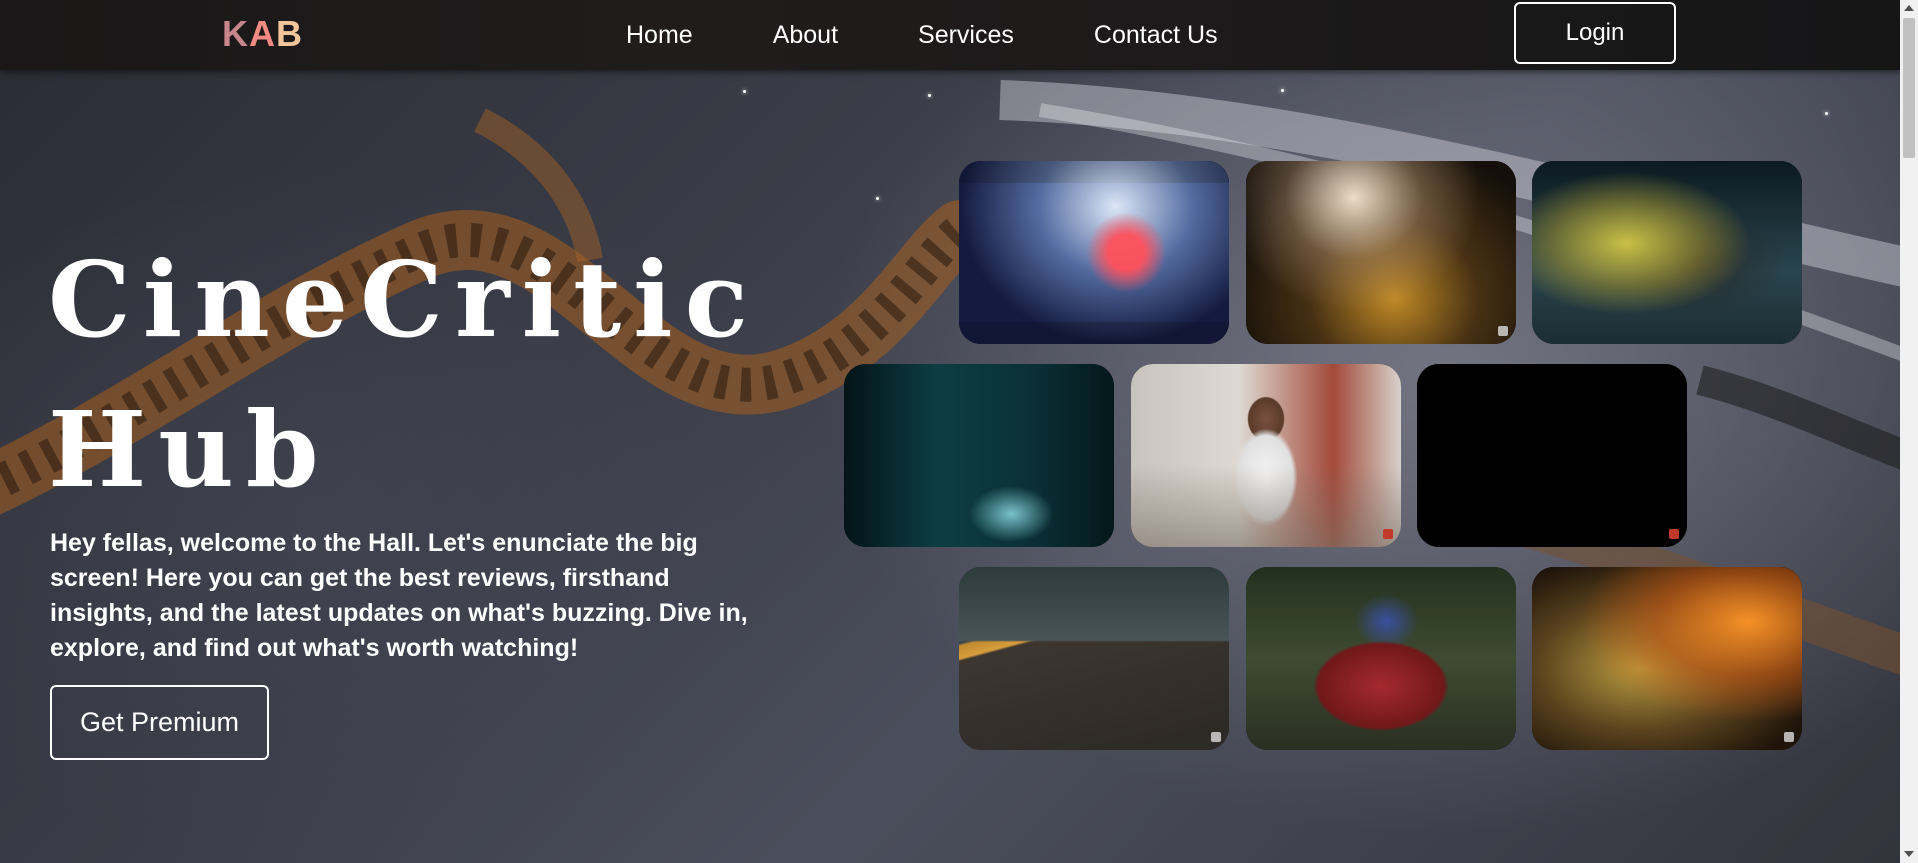  I want to click on scroll-down-icon, so click(1909, 854).